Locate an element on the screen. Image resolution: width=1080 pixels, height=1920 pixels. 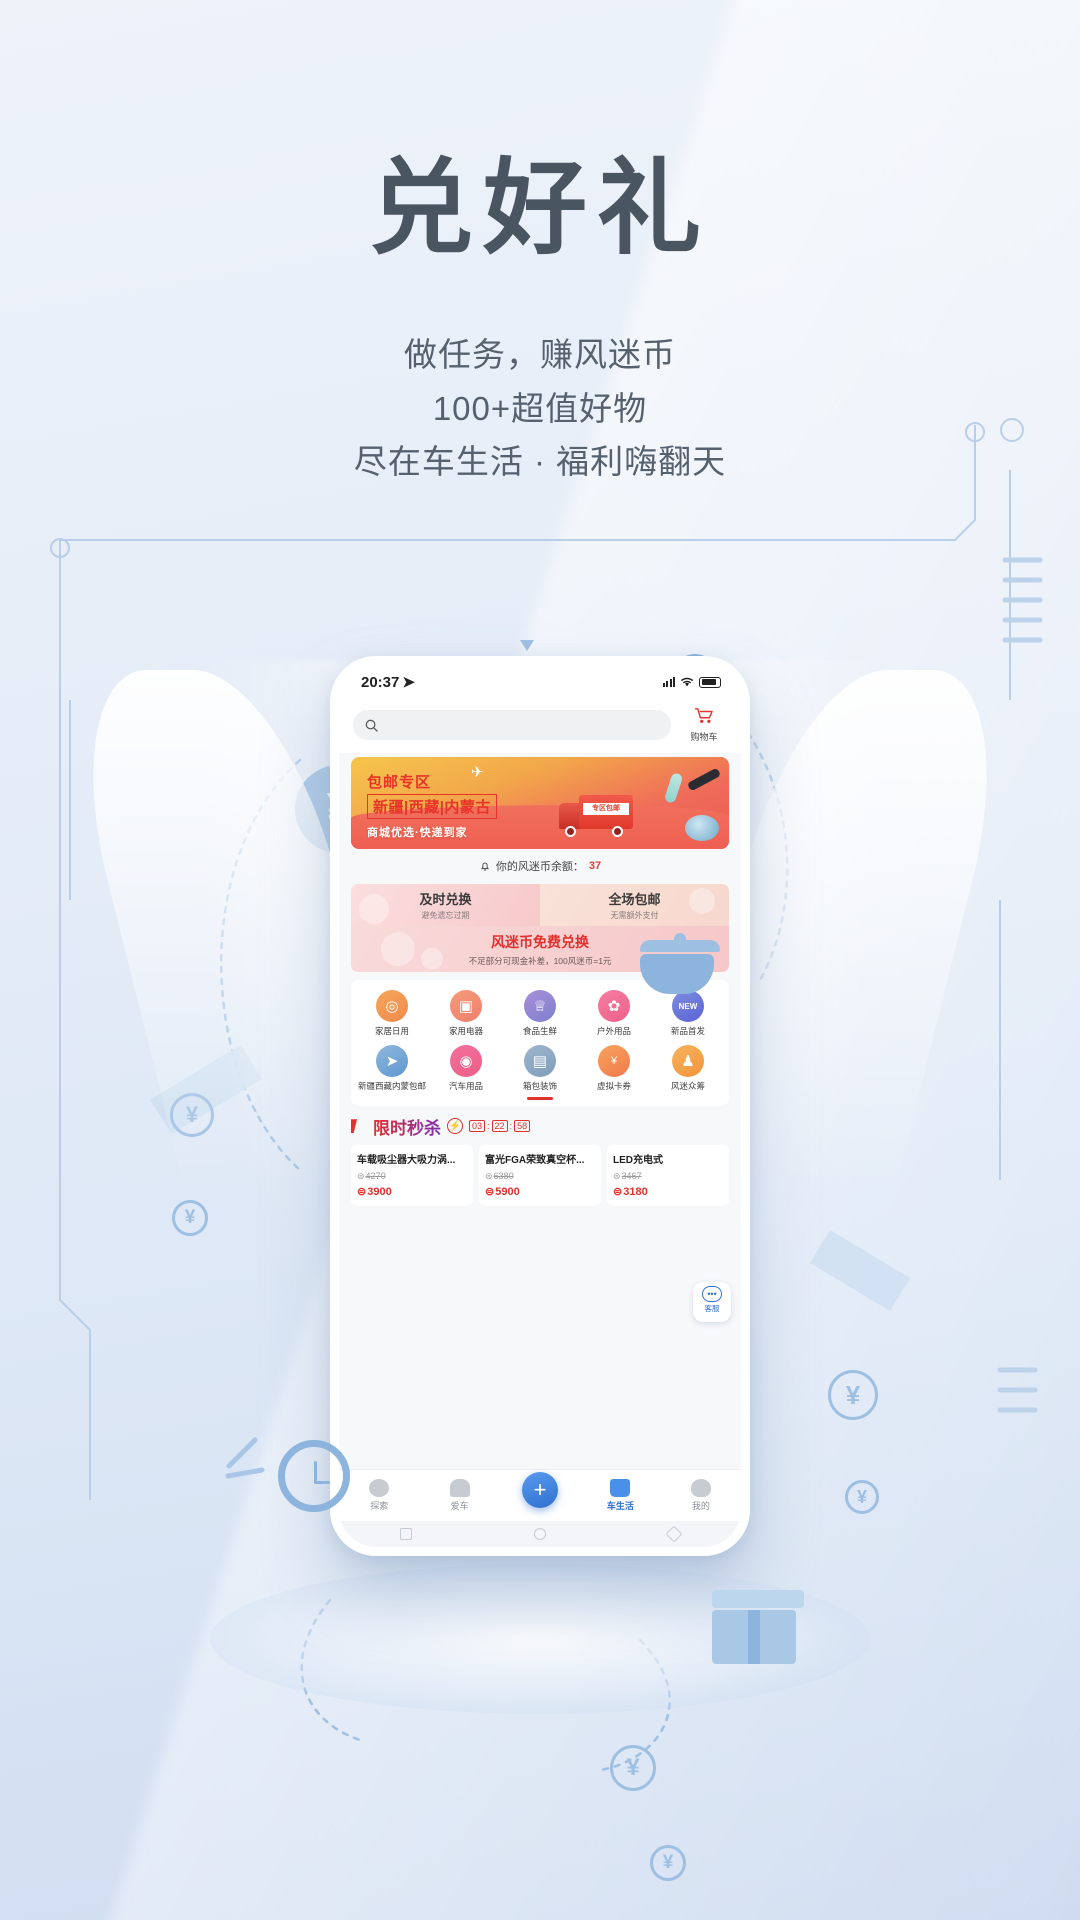
banner-line-3: 商城优选·快递到家 is located at coordinates (417, 833).